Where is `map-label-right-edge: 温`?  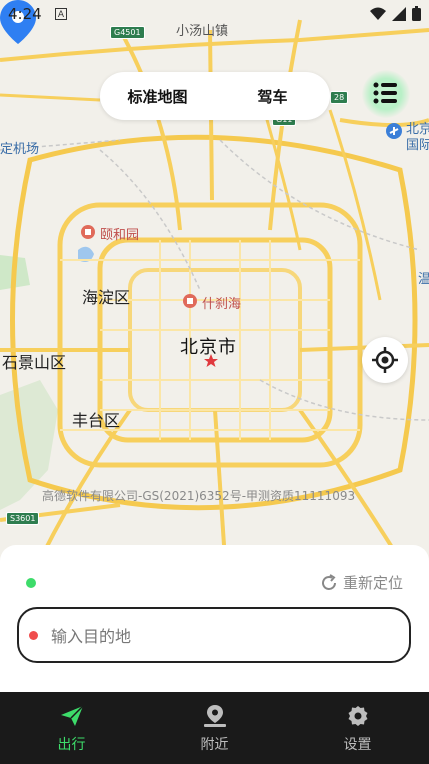 map-label-right-edge: 温 is located at coordinates (423, 279).